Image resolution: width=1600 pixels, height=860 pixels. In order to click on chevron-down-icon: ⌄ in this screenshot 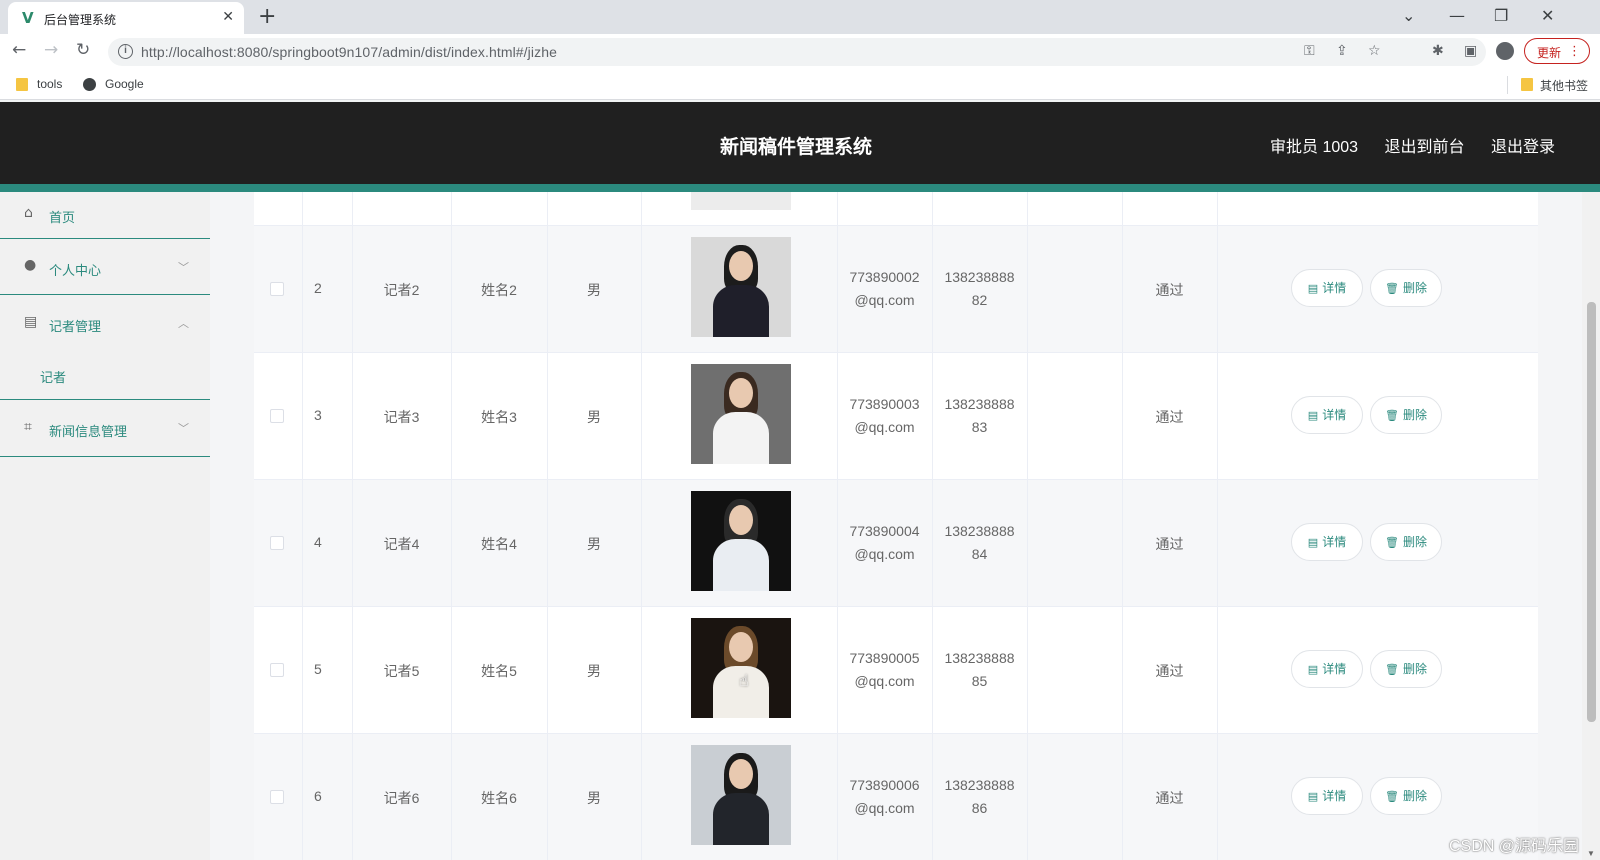, I will do `click(1408, 15)`.